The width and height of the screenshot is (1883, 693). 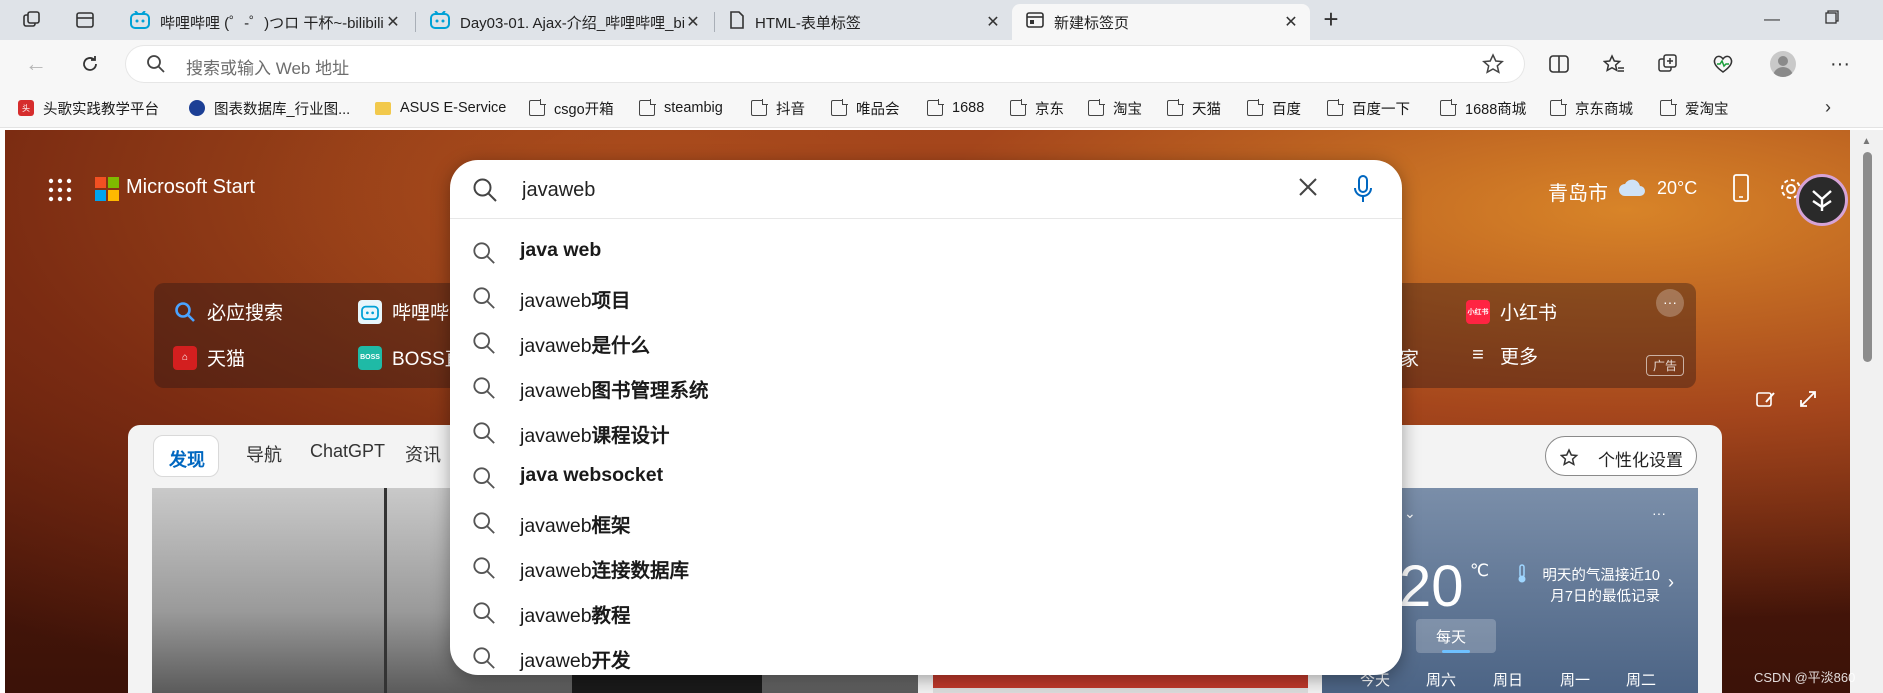 What do you see at coordinates (1559, 64) in the screenshot?
I see `split-screen-icon` at bounding box center [1559, 64].